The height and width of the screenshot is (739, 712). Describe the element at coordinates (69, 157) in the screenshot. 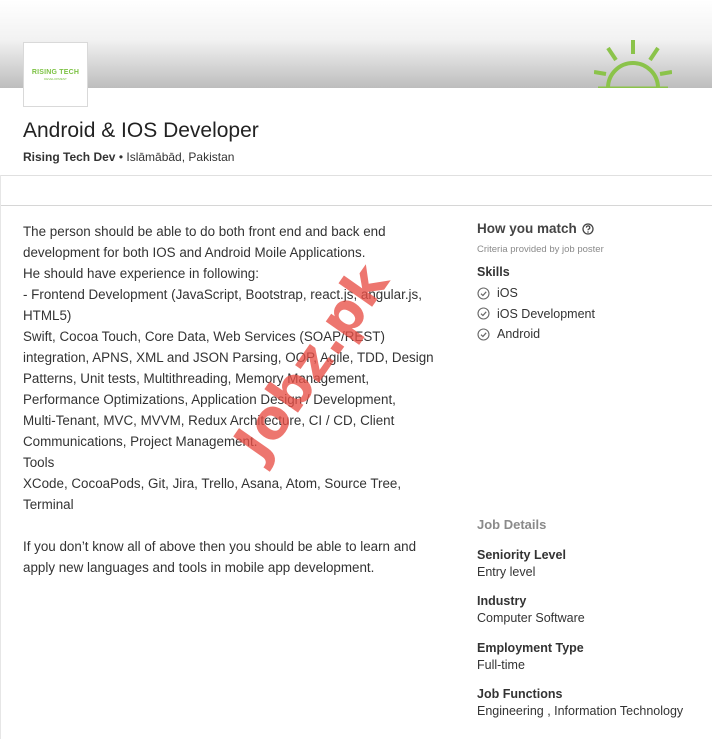

I see `company-name-link: Rising Tech Dev` at that location.